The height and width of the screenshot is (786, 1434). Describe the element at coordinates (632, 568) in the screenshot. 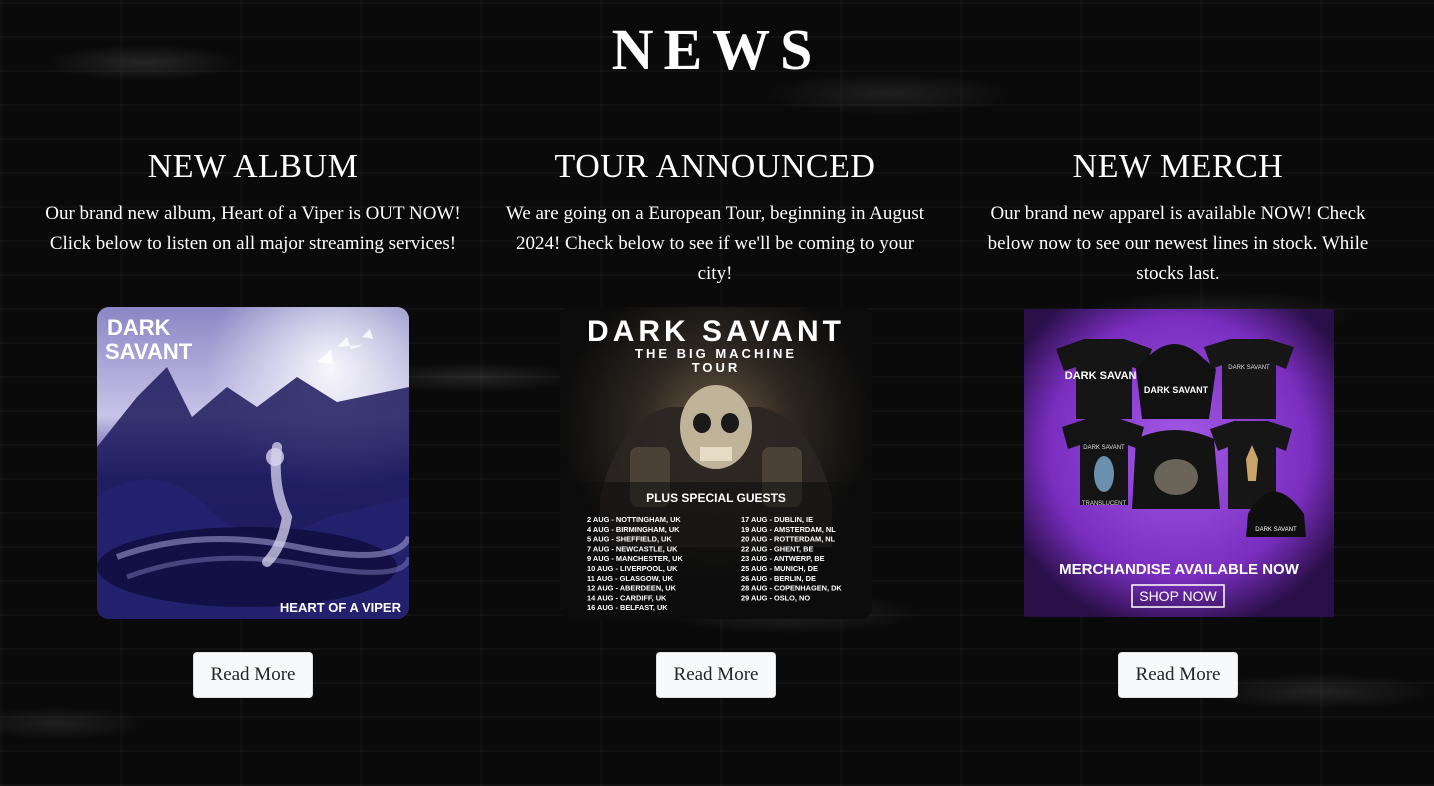

I see `tour-date: 10 AUG - LIVERPOOL, UK` at that location.